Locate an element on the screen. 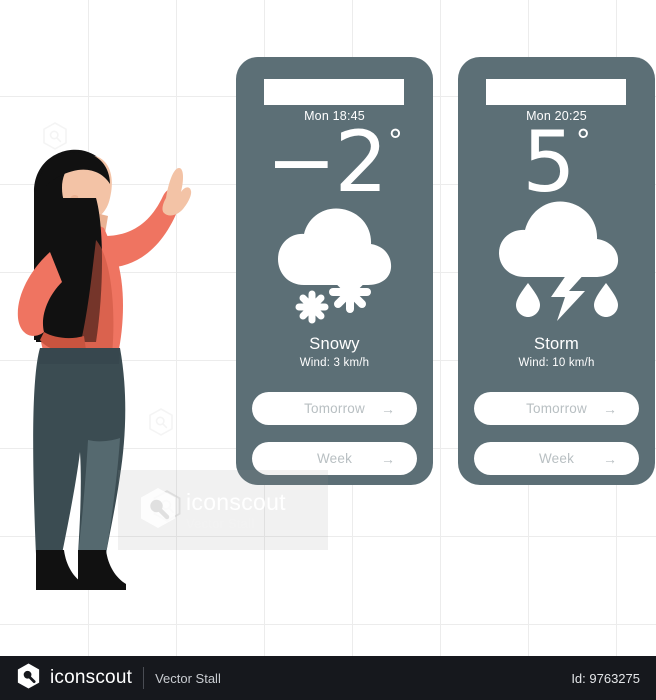  cloud-snow-icon is located at coordinates (334, 259).